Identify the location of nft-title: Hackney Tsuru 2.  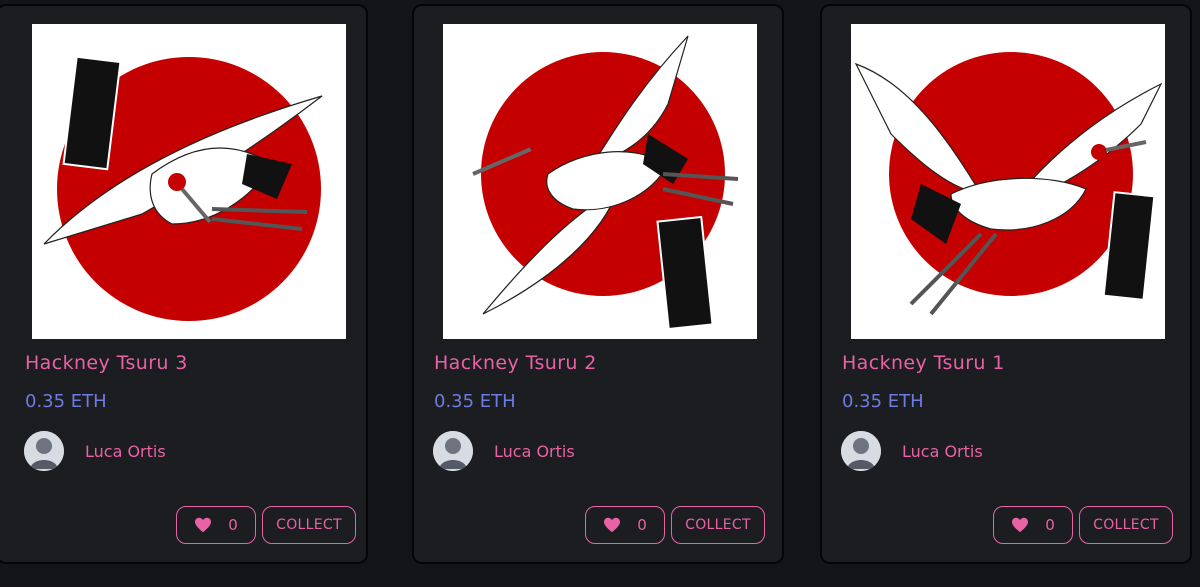
(515, 363).